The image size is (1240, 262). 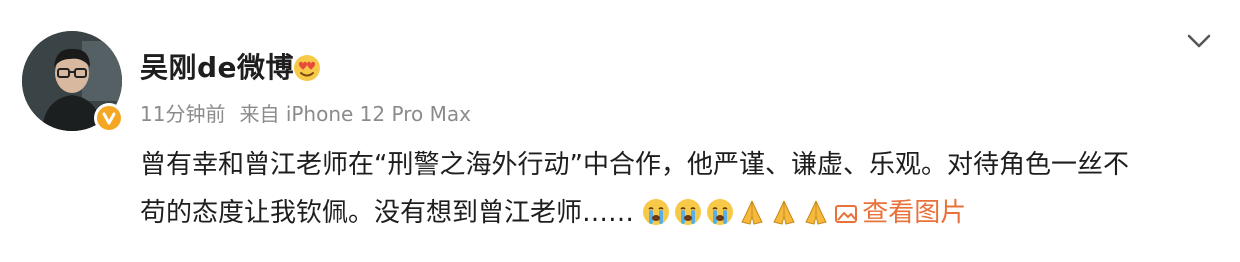 I want to click on post-time: 11分钟前, so click(x=182, y=114).